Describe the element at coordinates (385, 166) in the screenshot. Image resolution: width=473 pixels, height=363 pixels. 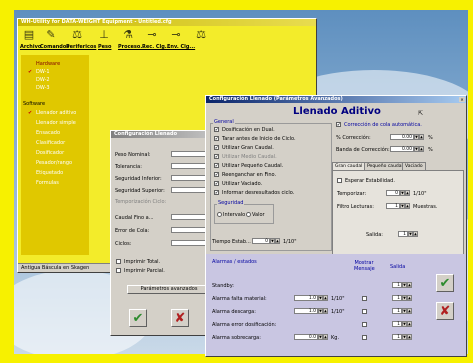
I see `tab-pequeno-caudal: Pequeño caudal` at that location.